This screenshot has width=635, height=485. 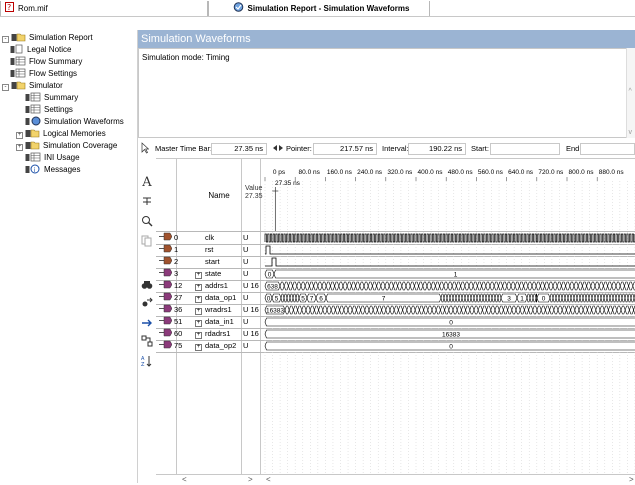 What do you see at coordinates (184, 480) in the screenshot?
I see `scroll-left-icon: <` at bounding box center [184, 480].